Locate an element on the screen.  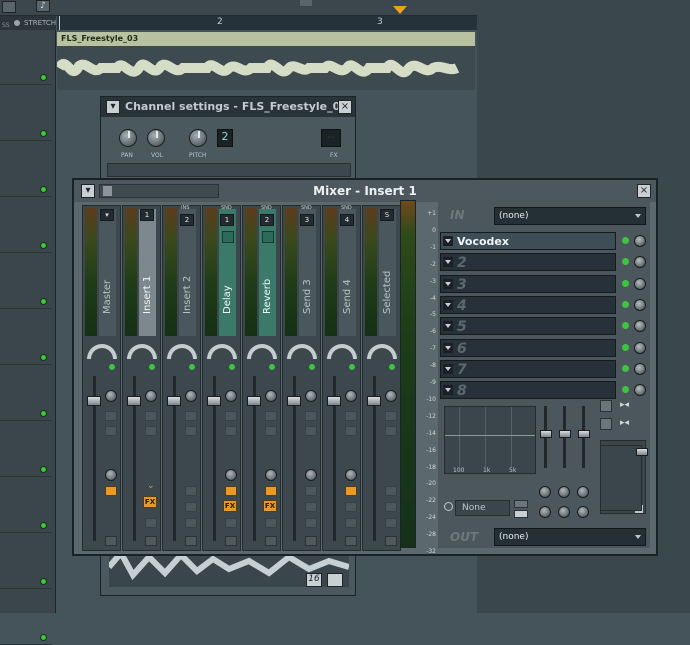
stretch-toggle-icon is located at coordinates (17, 23).